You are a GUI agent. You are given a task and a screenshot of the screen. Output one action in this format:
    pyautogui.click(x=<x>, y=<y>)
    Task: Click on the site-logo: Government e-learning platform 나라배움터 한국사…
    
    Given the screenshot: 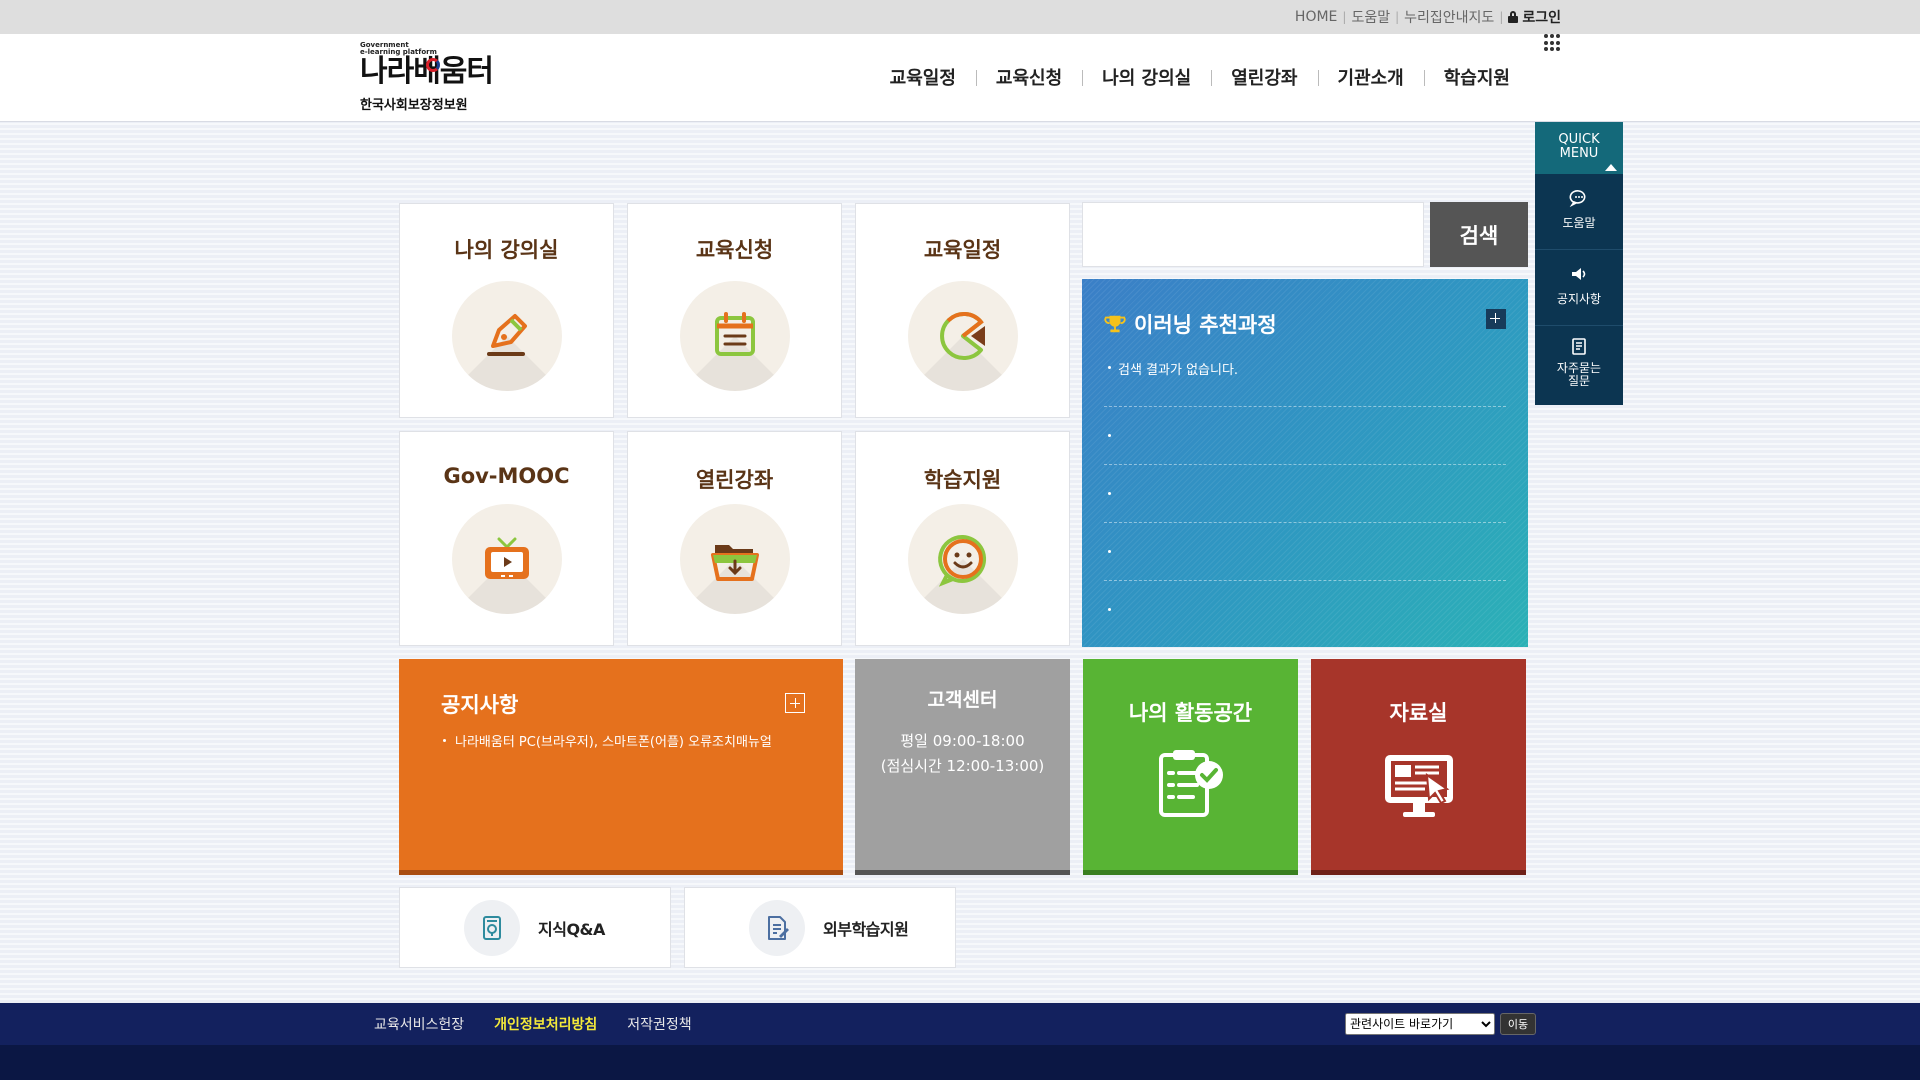 What is the action you would take?
    pyautogui.click(x=435, y=80)
    